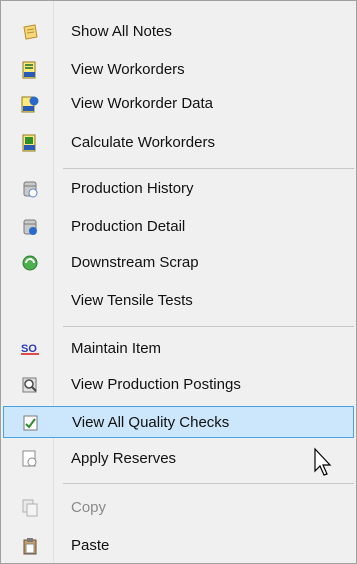 The height and width of the screenshot is (564, 357). I want to click on menu-item-label: Downstream Scrap, so click(135, 262).